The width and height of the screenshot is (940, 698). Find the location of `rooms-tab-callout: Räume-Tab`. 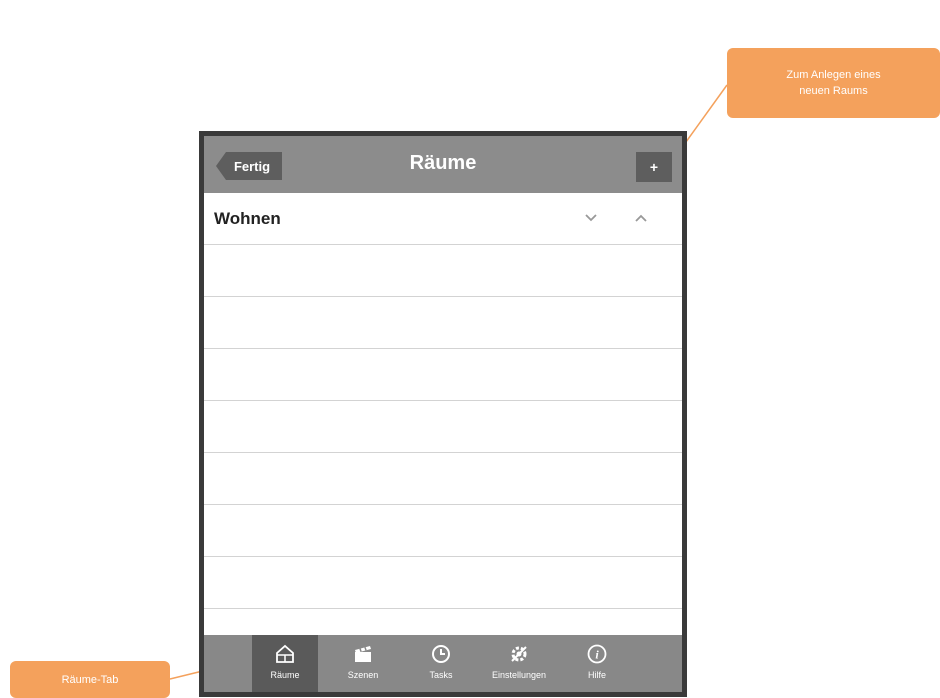

rooms-tab-callout: Räume-Tab is located at coordinates (90, 679).